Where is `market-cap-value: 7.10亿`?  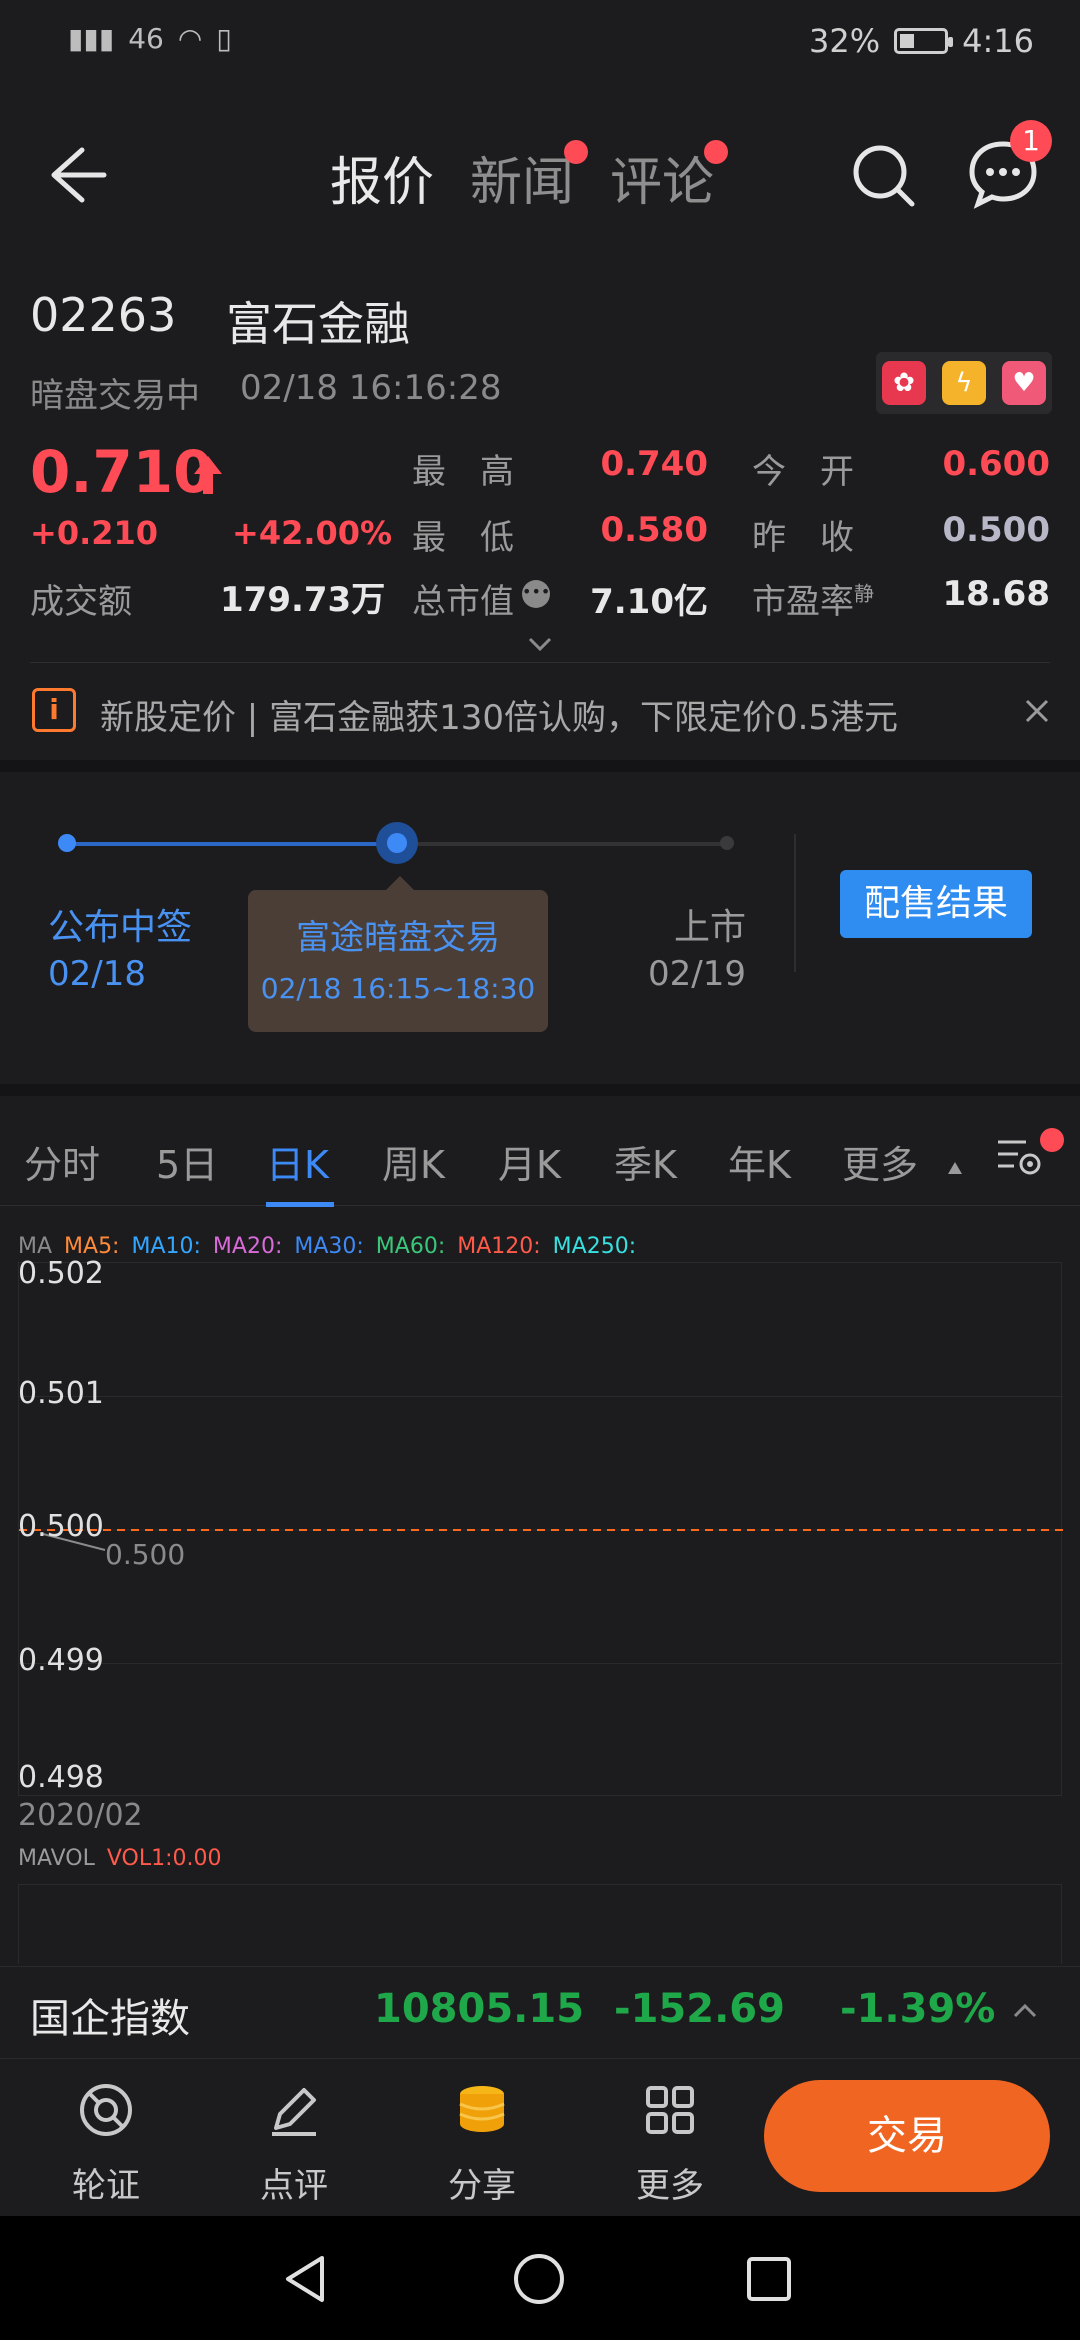 market-cap-value: 7.10亿 is located at coordinates (649, 602).